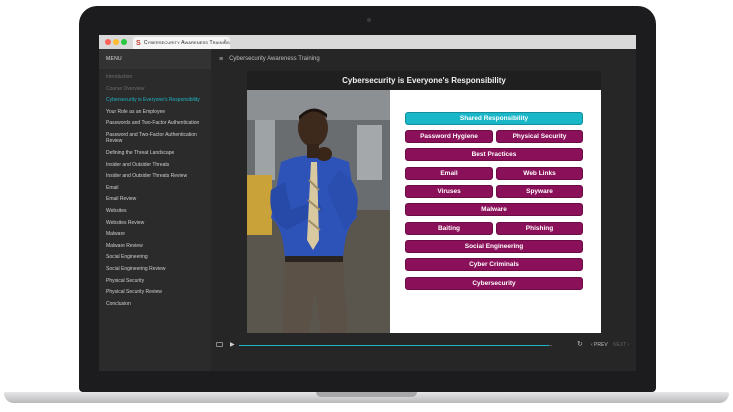 The height and width of the screenshot is (412, 733). I want to click on topic-button: Baiting, so click(449, 228).